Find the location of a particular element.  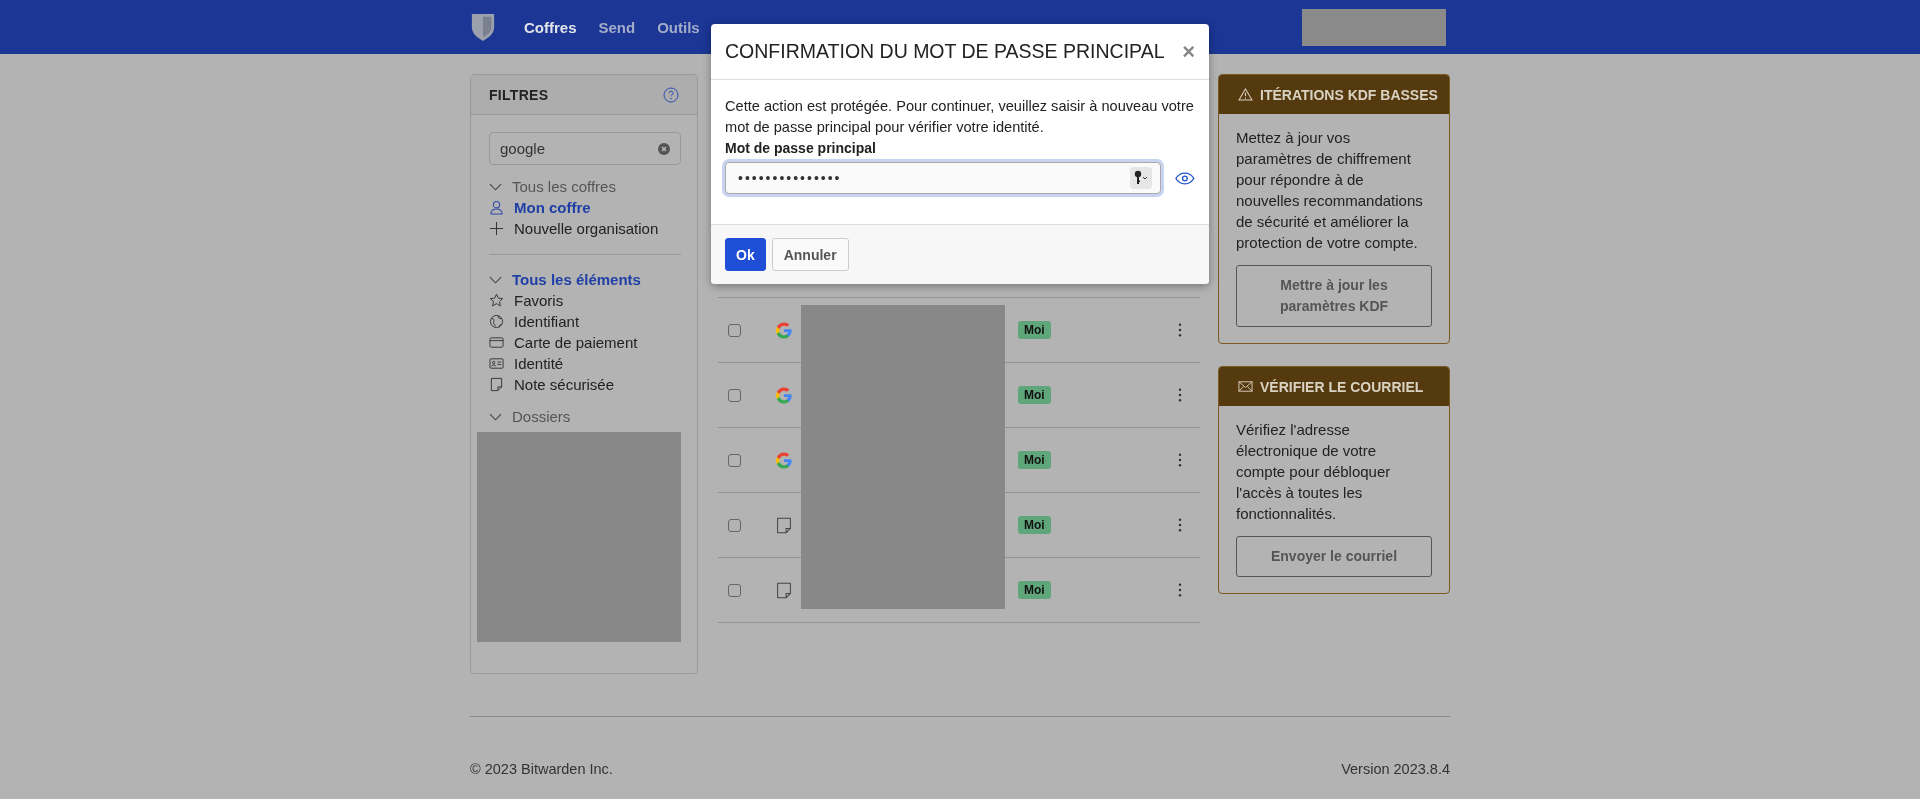

field-label: Mot de passe principal is located at coordinates (801, 148).